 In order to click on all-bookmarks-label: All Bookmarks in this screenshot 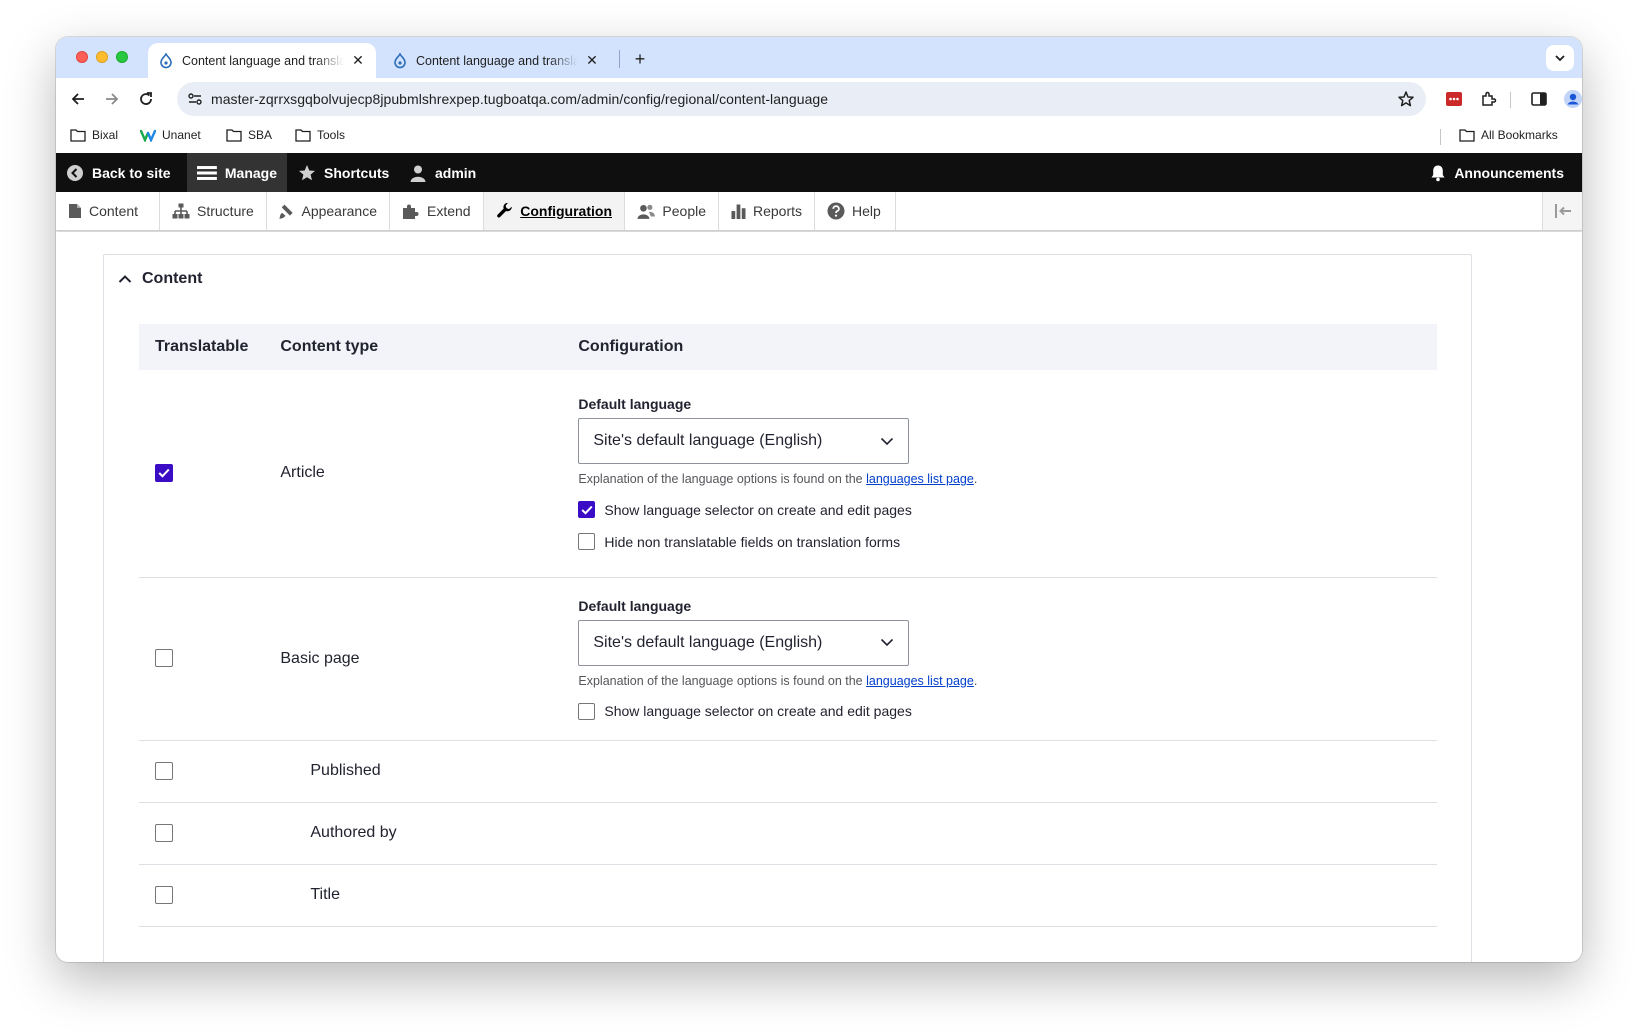, I will do `click(1519, 135)`.